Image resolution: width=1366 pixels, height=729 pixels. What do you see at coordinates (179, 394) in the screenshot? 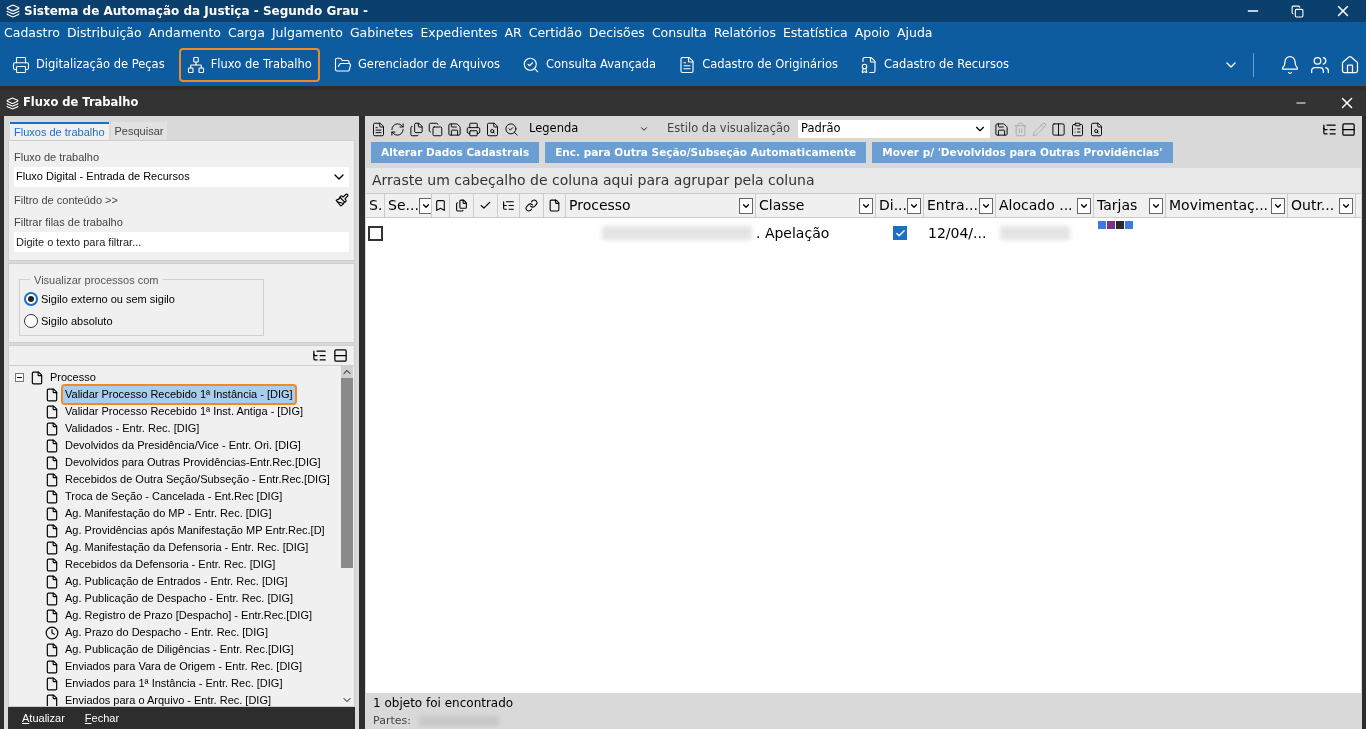
I see `tree-item: Validar Processo Recebido 1ª Instância - [DIG]` at bounding box center [179, 394].